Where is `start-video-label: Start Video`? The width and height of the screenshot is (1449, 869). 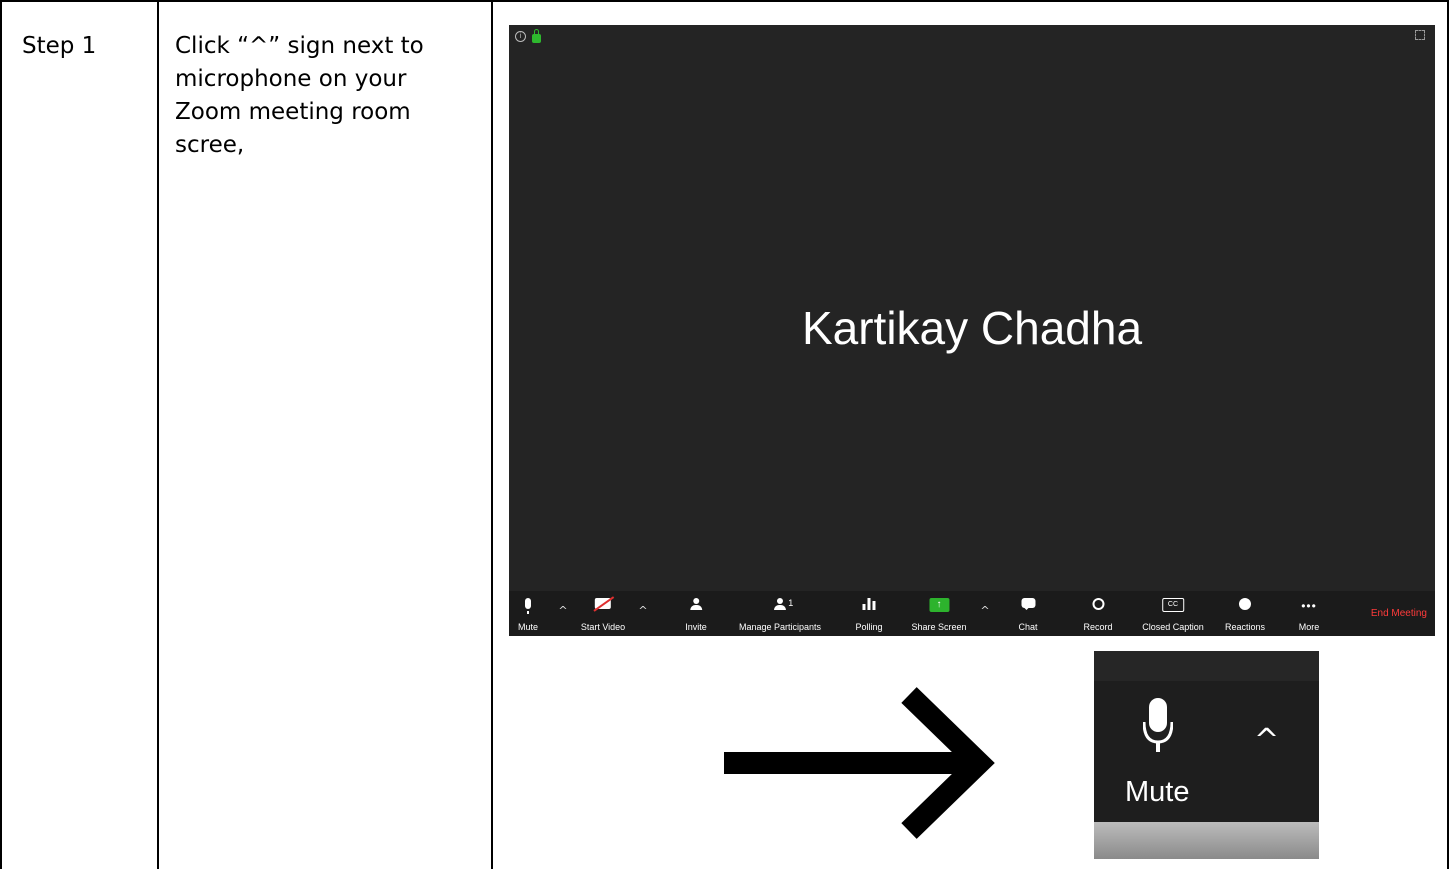 start-video-label: Start Video is located at coordinates (603, 627).